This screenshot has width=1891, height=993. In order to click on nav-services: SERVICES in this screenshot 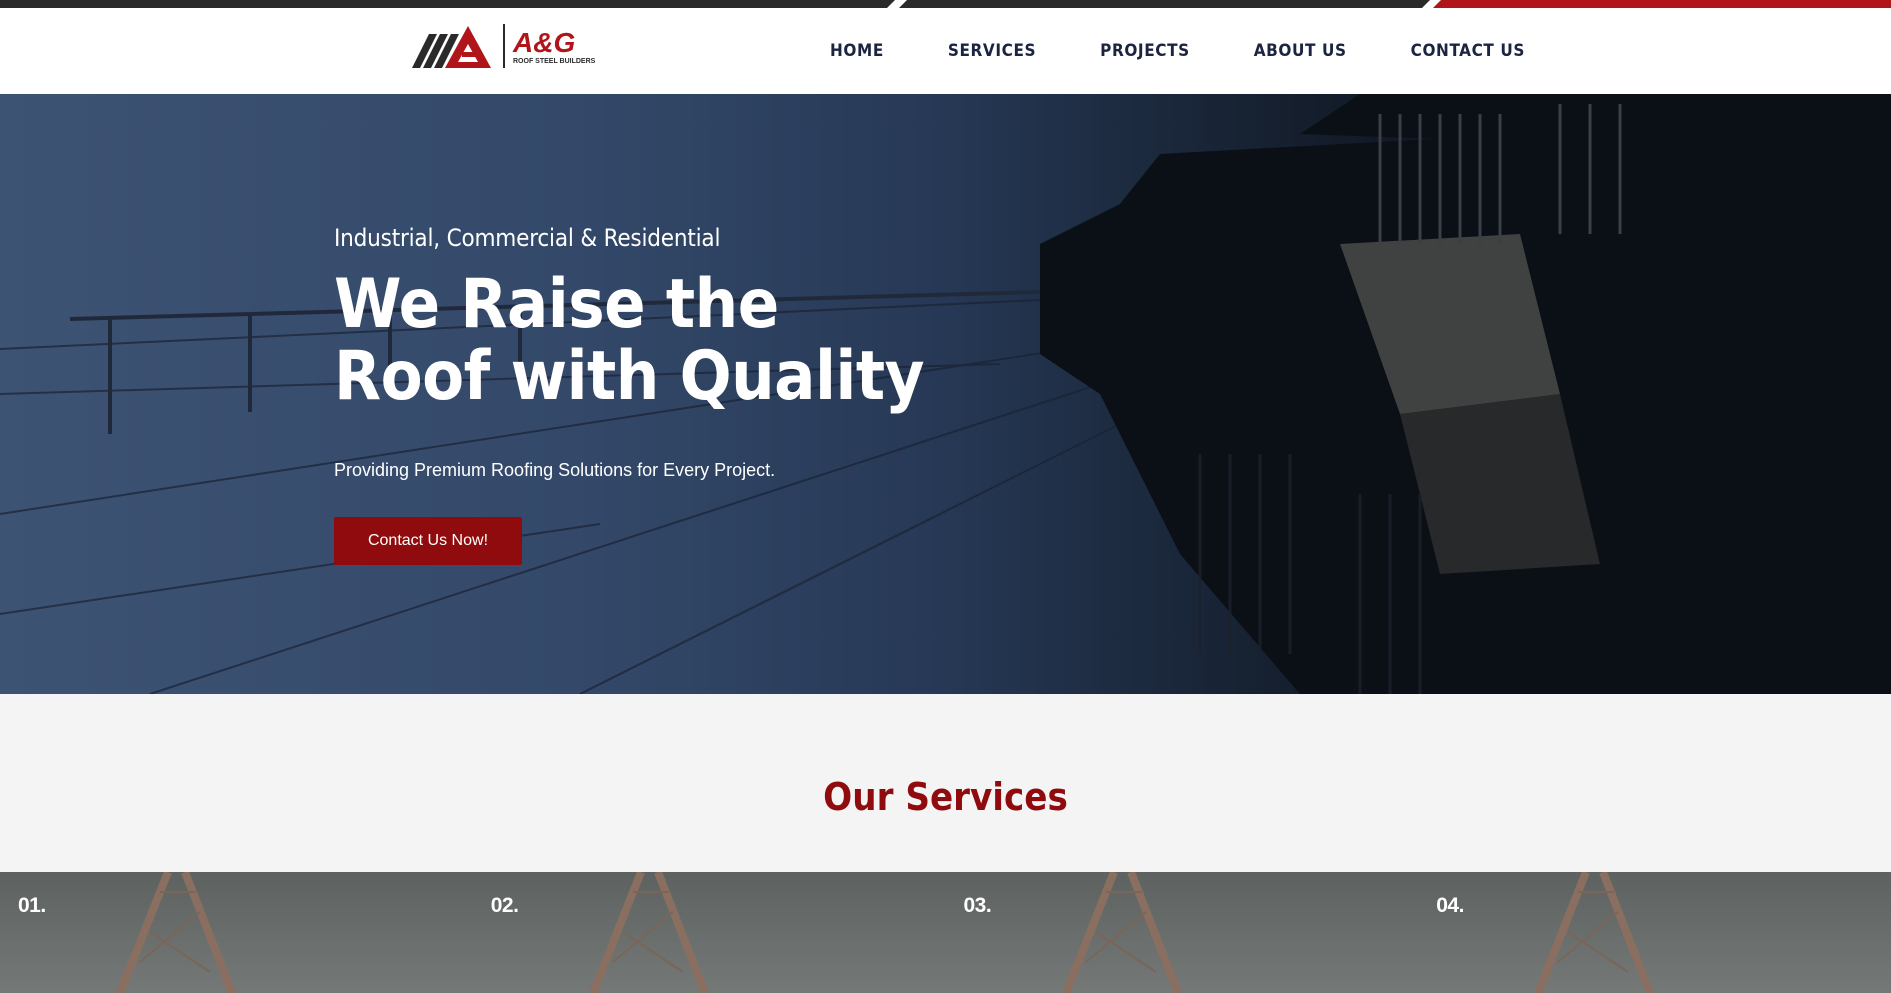, I will do `click(992, 51)`.